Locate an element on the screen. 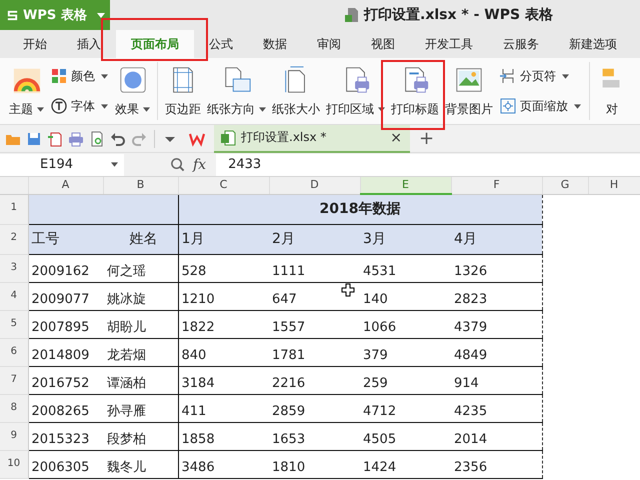  search-icon is located at coordinates (177, 164).